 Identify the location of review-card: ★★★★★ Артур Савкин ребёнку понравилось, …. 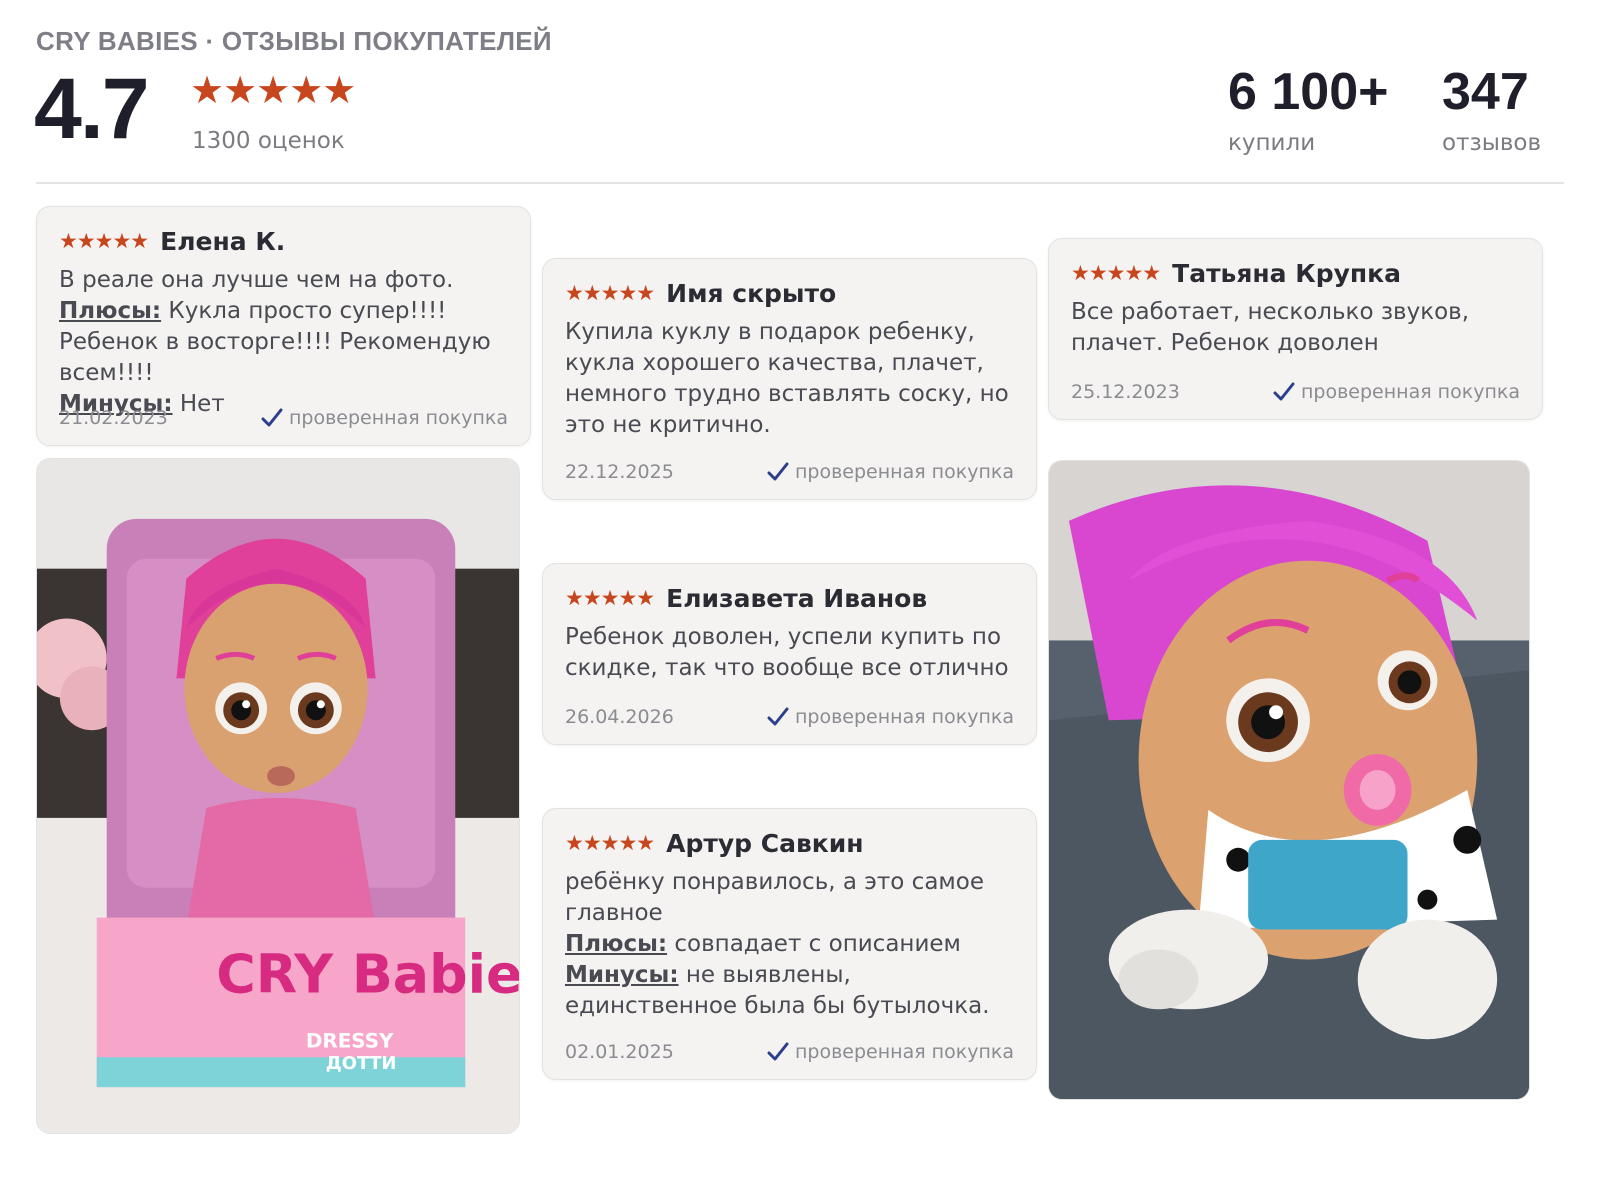
(789, 944).